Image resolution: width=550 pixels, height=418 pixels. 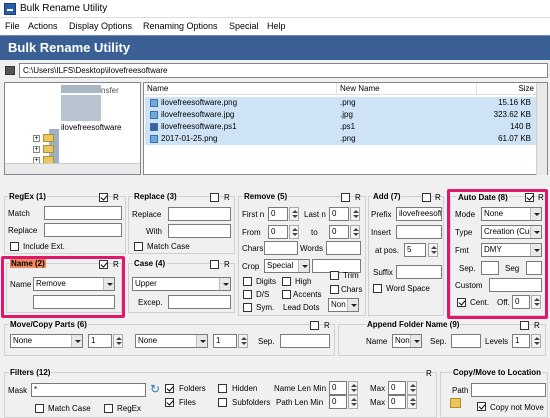 What do you see at coordinates (12, 26) in the screenshot?
I see `menu-file: File` at bounding box center [12, 26].